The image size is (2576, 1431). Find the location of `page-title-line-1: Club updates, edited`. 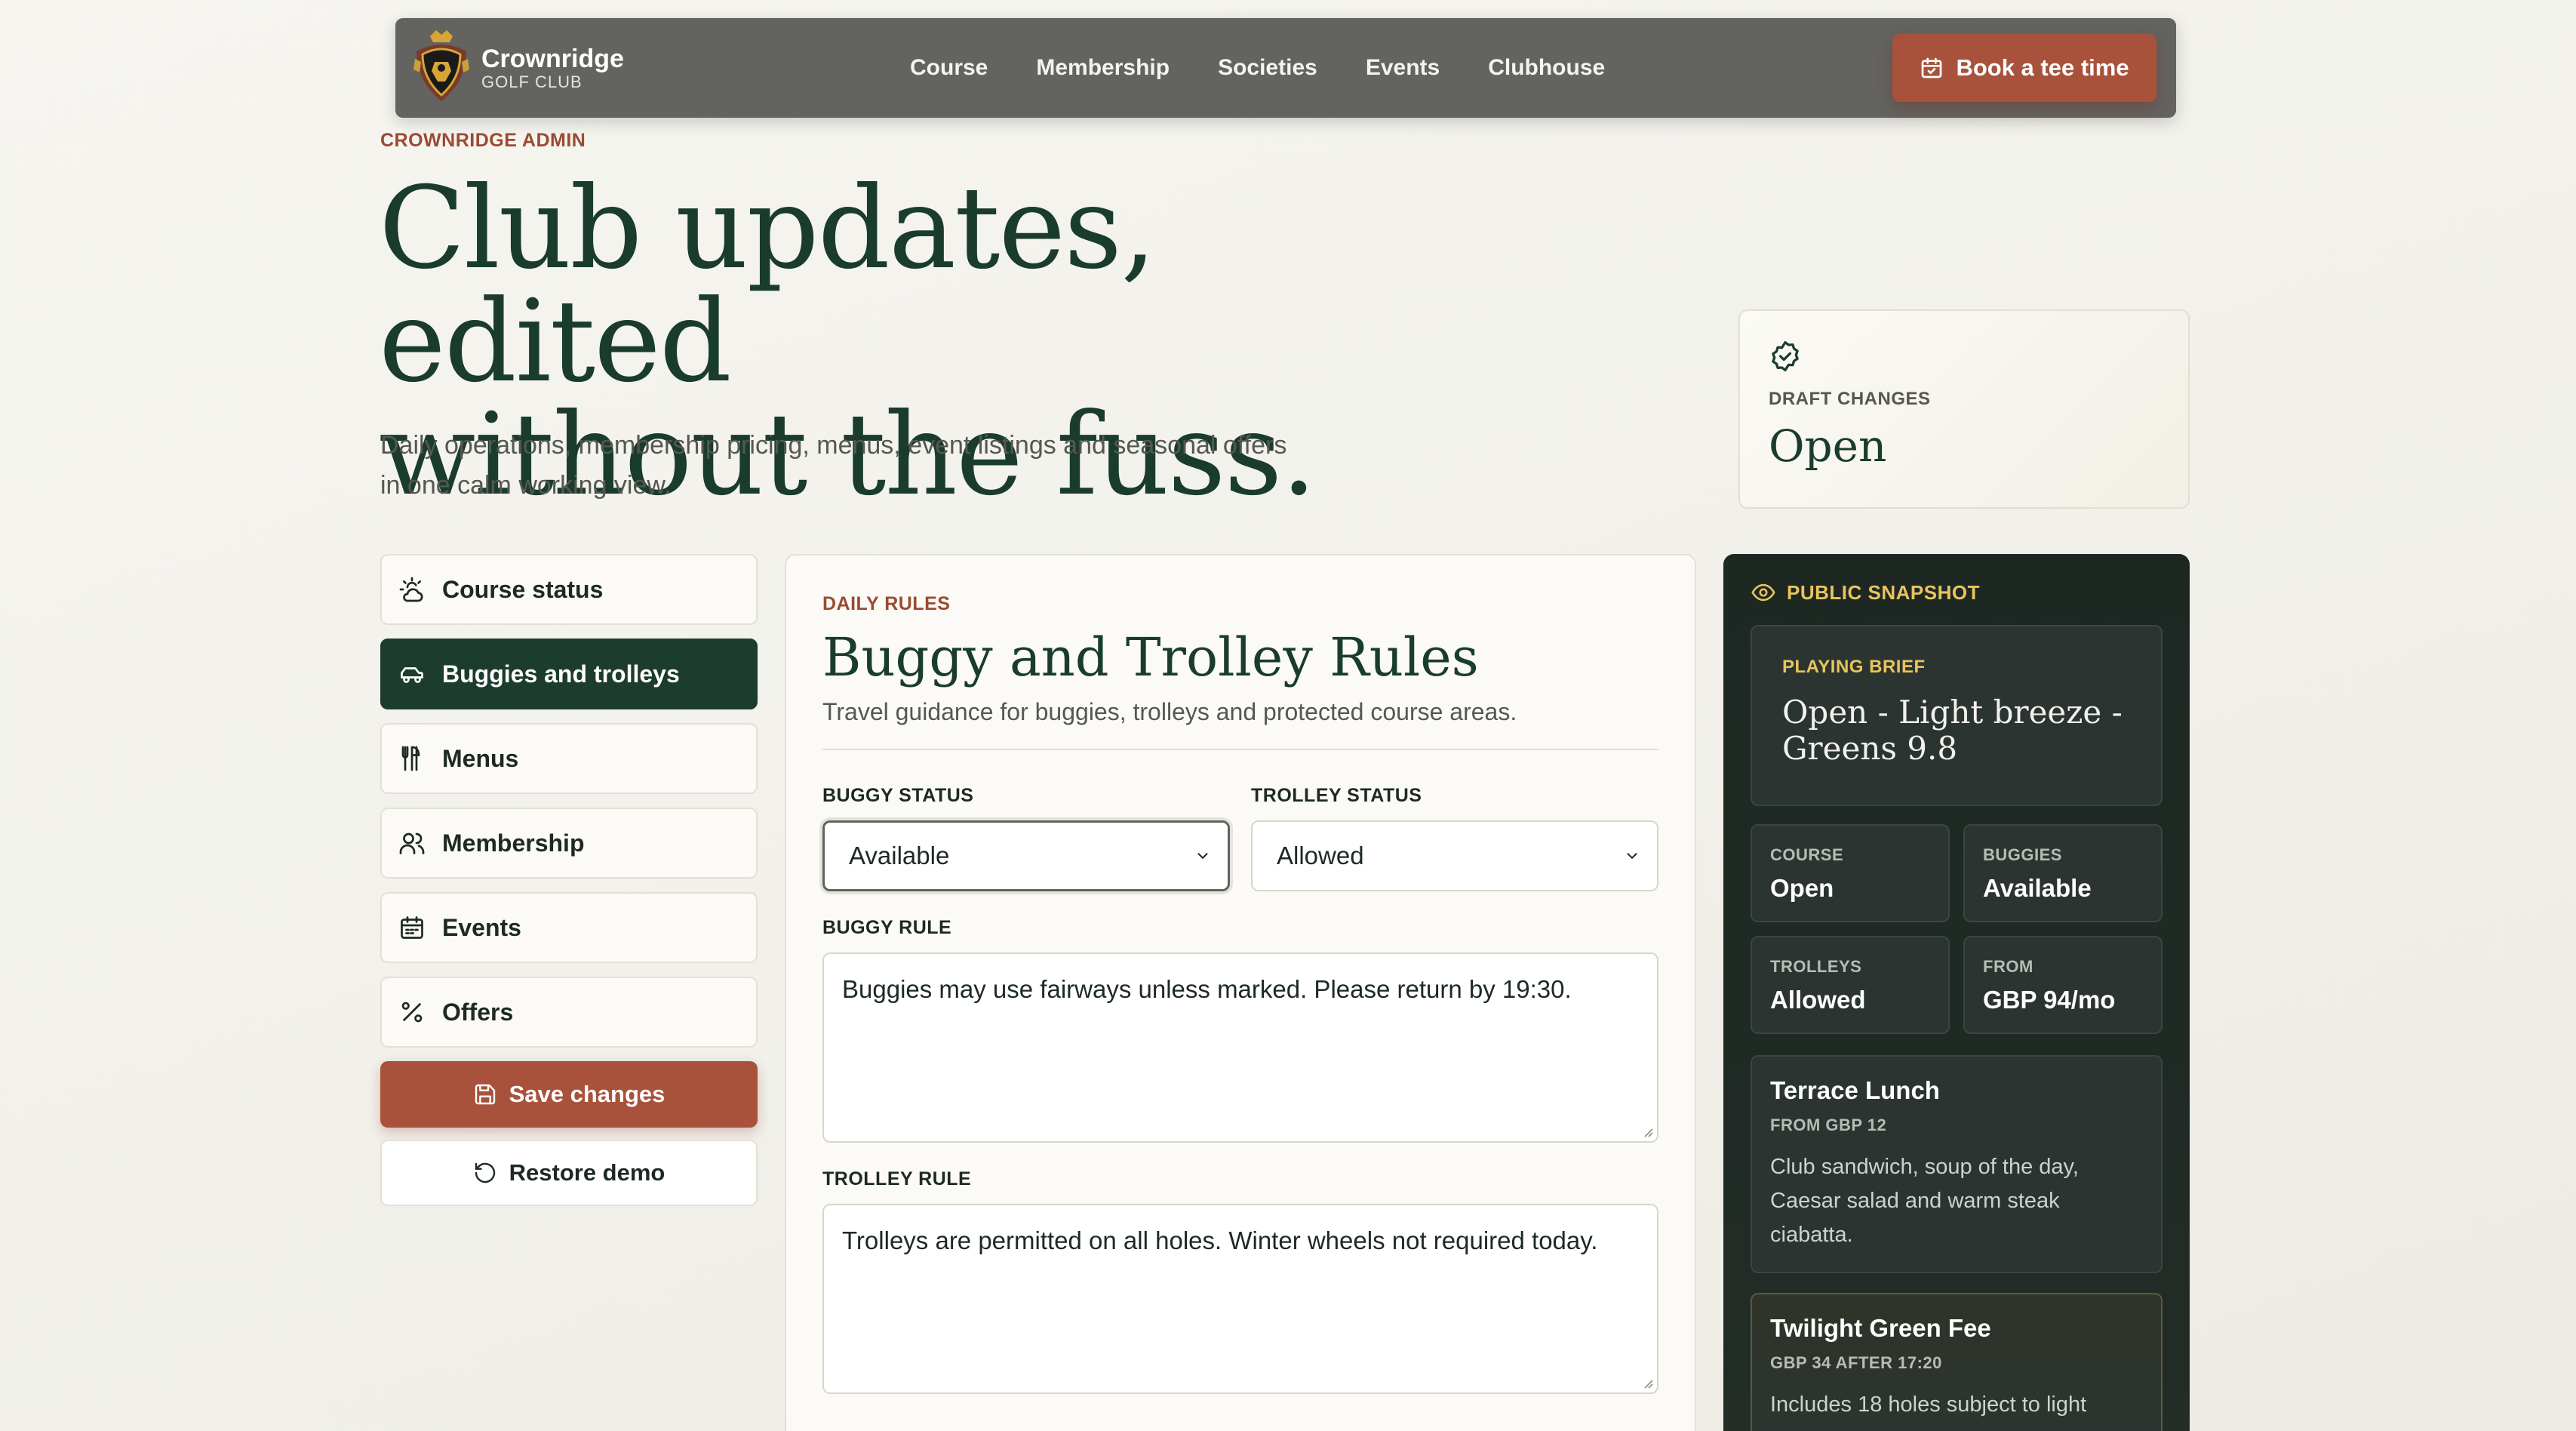

page-title-line-1: Club updates, edited is located at coordinates (768, 285).